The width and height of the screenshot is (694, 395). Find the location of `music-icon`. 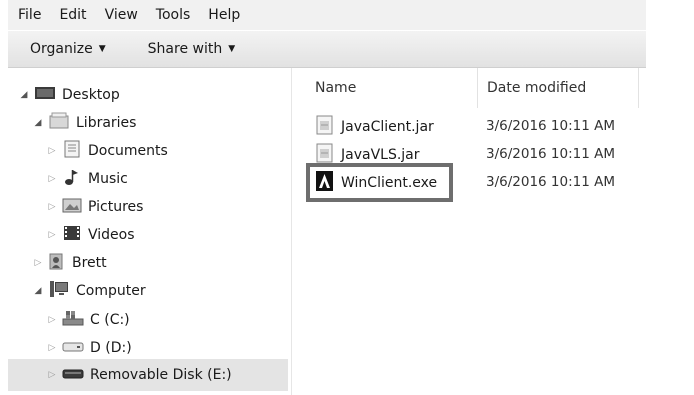

music-icon is located at coordinates (72, 179).